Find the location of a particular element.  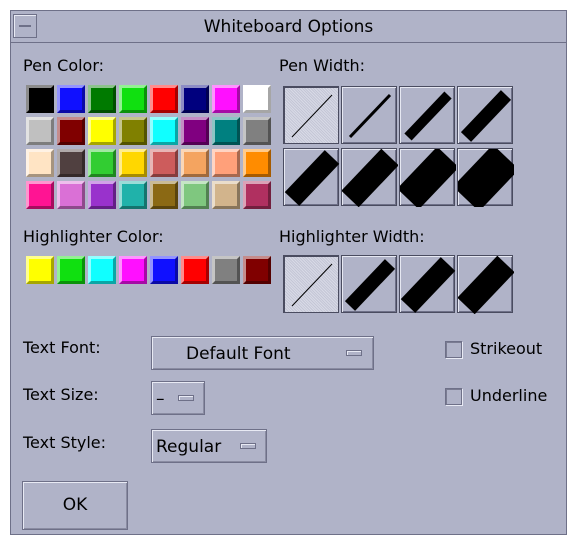

ok-label: OK is located at coordinates (75, 505).